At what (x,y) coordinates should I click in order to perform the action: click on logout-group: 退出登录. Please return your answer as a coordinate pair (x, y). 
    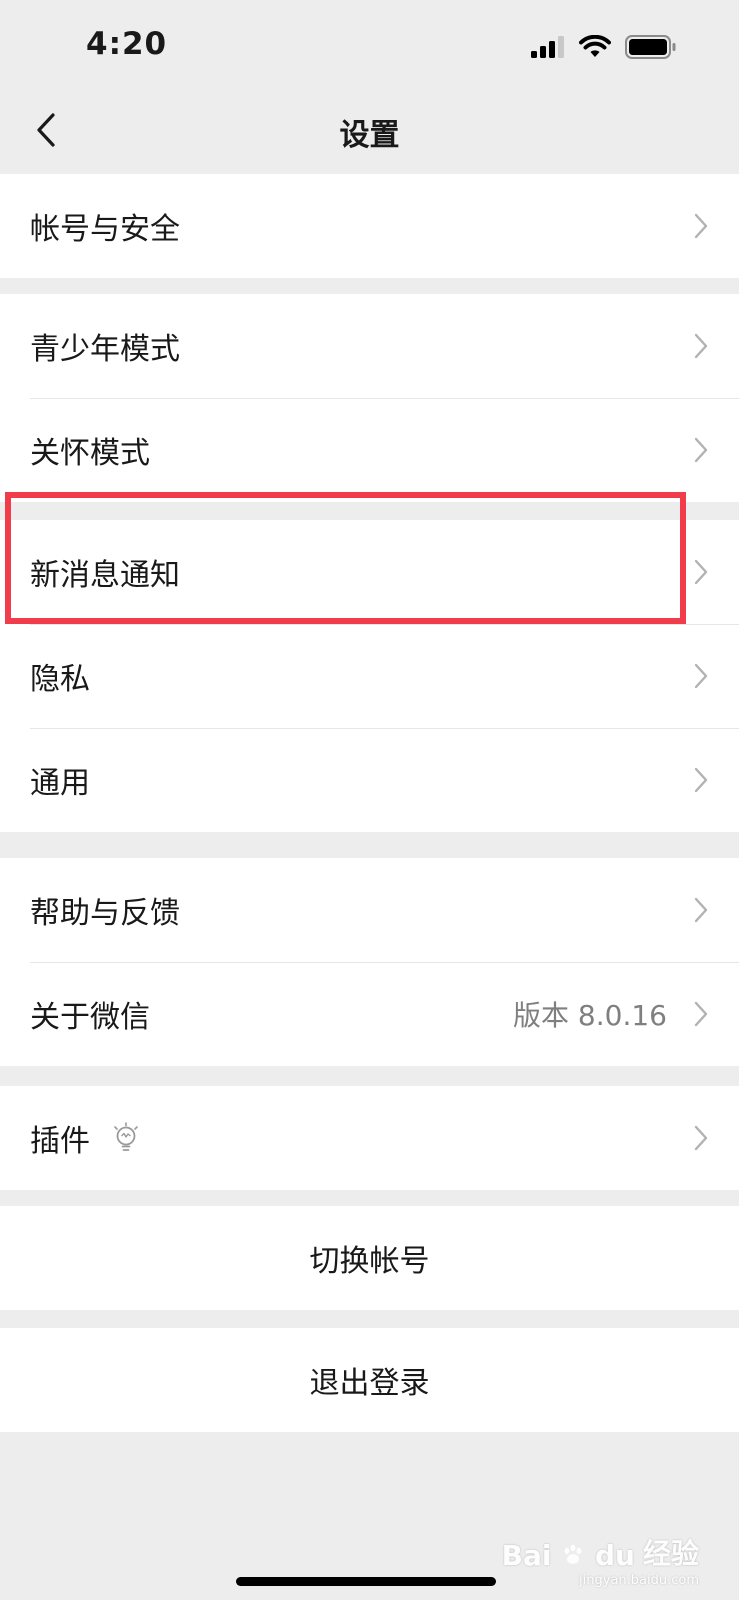
    Looking at the image, I should click on (369, 1380).